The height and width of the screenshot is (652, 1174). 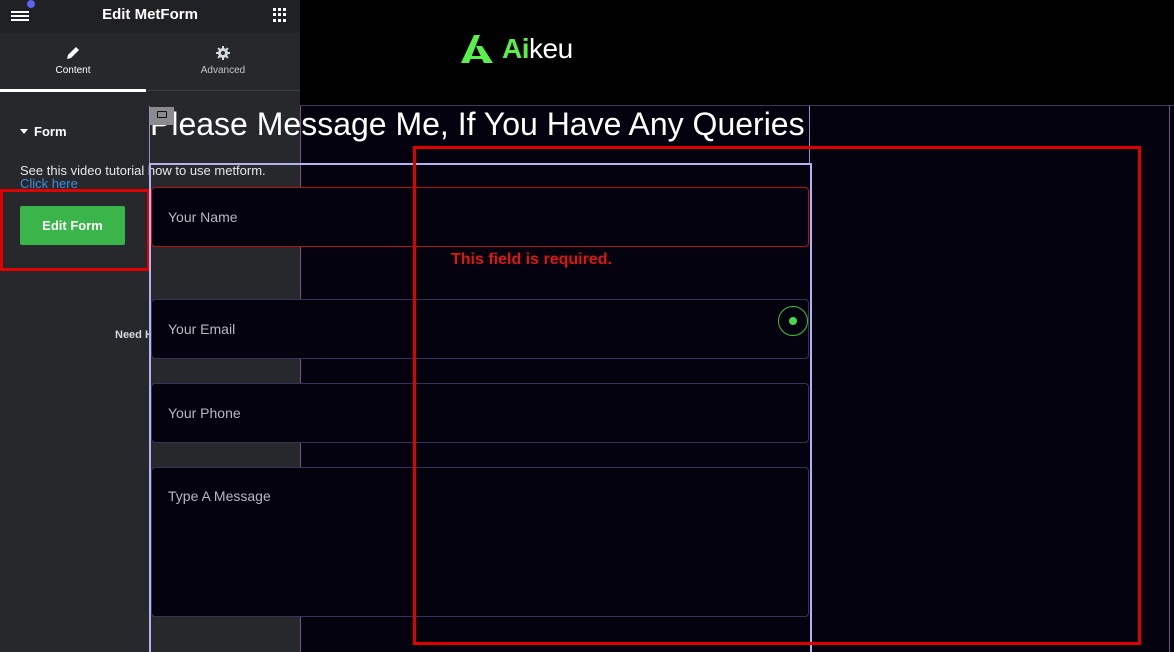 I want to click on tab-advanced-label: Advanced, so click(x=223, y=70).